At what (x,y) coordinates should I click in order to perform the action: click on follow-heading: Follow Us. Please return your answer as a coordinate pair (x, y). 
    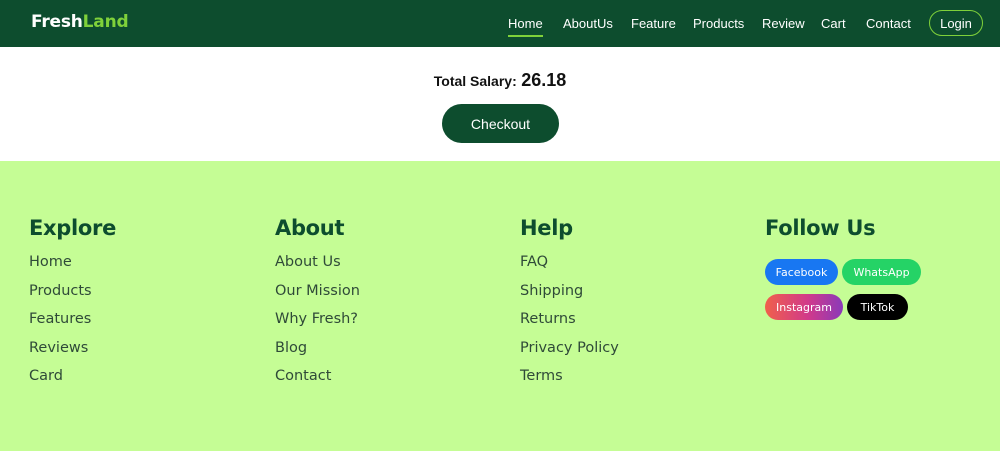
    Looking at the image, I should click on (820, 228).